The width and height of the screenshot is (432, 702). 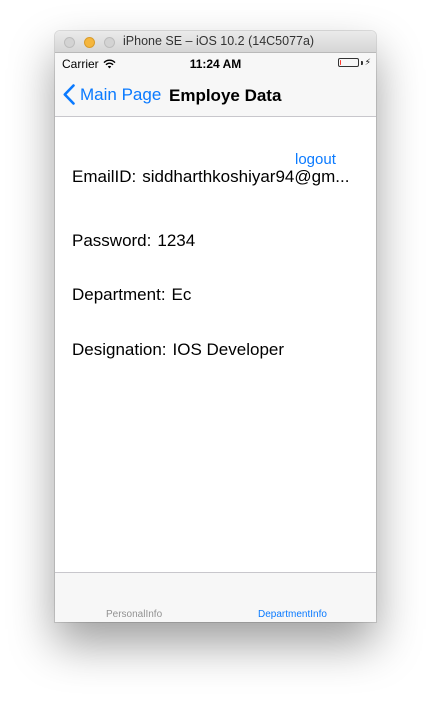 I want to click on back-button: Main Page, so click(x=112, y=94).